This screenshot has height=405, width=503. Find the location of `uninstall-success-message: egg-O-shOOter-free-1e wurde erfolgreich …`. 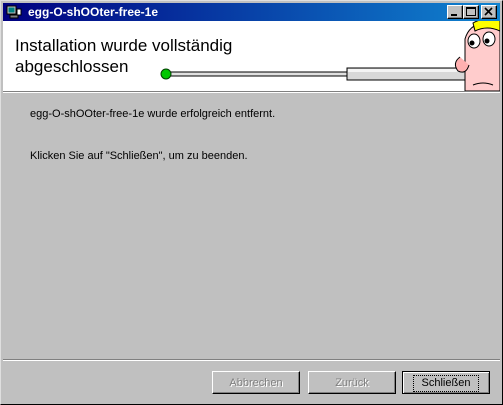

uninstall-success-message: egg-O-shOOter-free-1e wurde erfolgreich … is located at coordinates (153, 114).